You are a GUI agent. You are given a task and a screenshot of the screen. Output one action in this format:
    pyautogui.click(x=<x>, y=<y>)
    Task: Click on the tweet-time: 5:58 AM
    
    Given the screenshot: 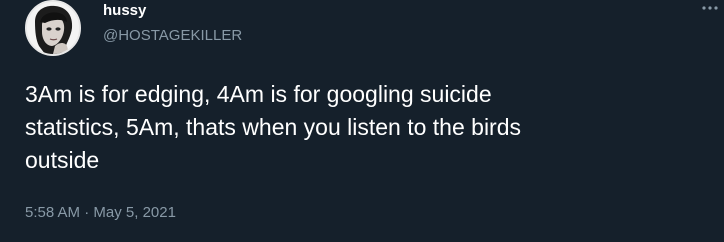 What is the action you would take?
    pyautogui.click(x=52, y=212)
    